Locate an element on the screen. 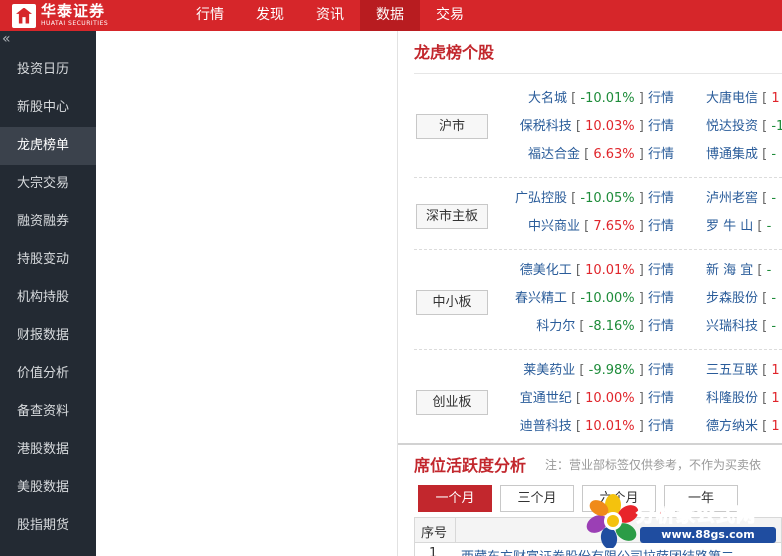 The height and width of the screenshot is (556, 782). sidebar-item: 股指期货 is located at coordinates (48, 526).